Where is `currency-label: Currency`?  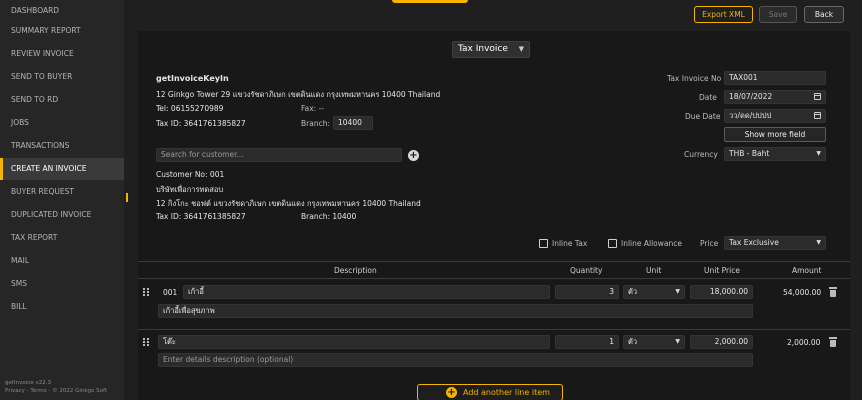 currency-label: Currency is located at coordinates (701, 154).